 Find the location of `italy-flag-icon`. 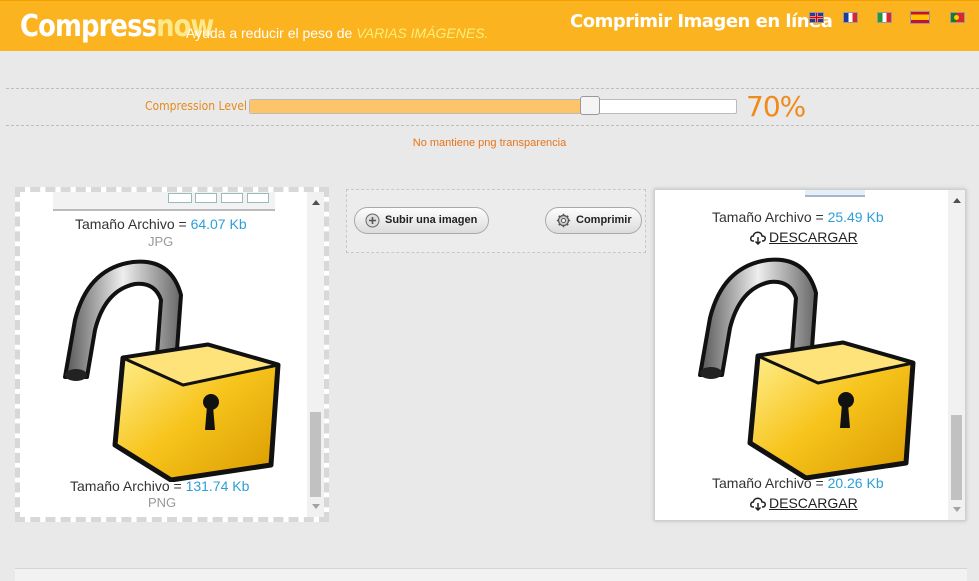

italy-flag-icon is located at coordinates (884, 17).